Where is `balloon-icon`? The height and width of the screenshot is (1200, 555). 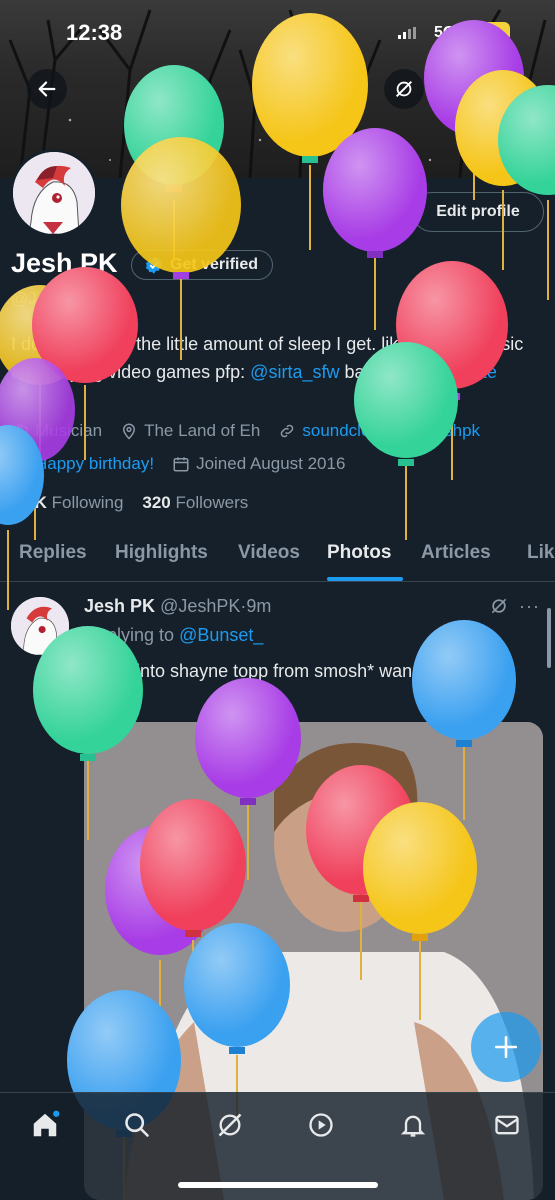
balloon-icon is located at coordinates (20, 463).